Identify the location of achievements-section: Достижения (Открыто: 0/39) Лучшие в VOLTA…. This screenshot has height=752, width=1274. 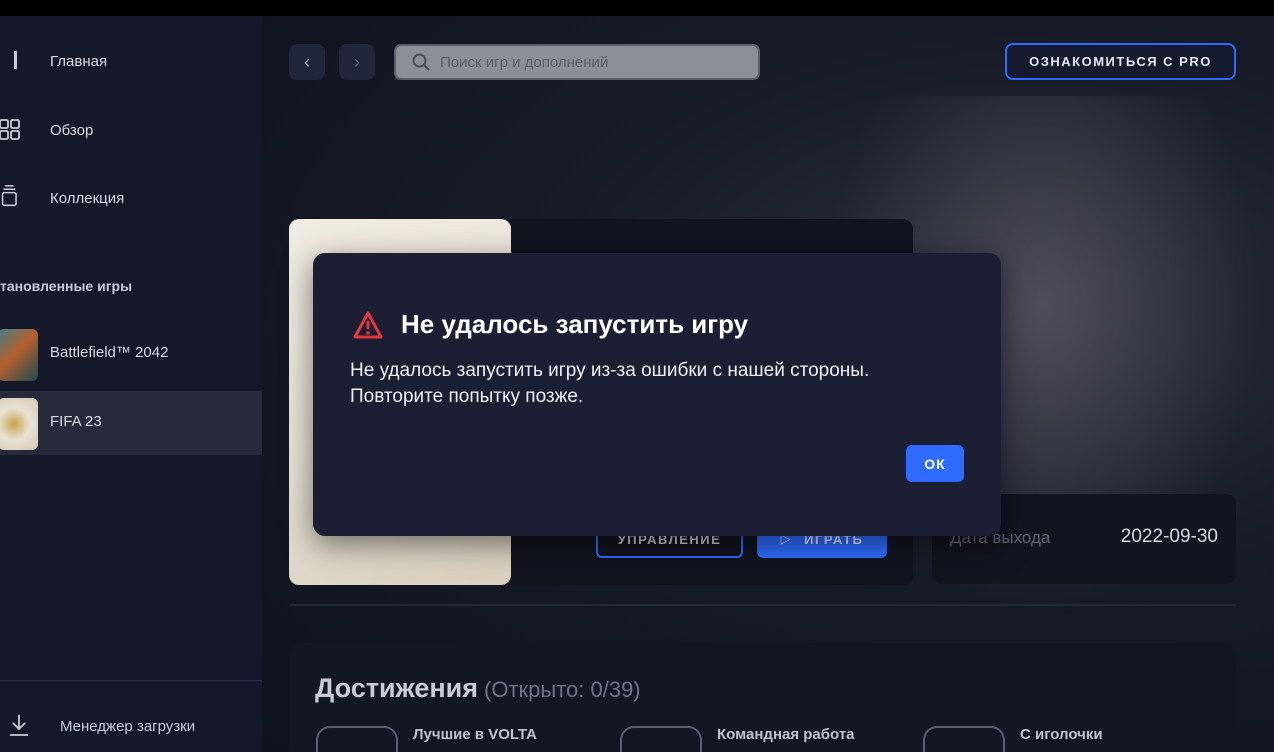
(762, 697).